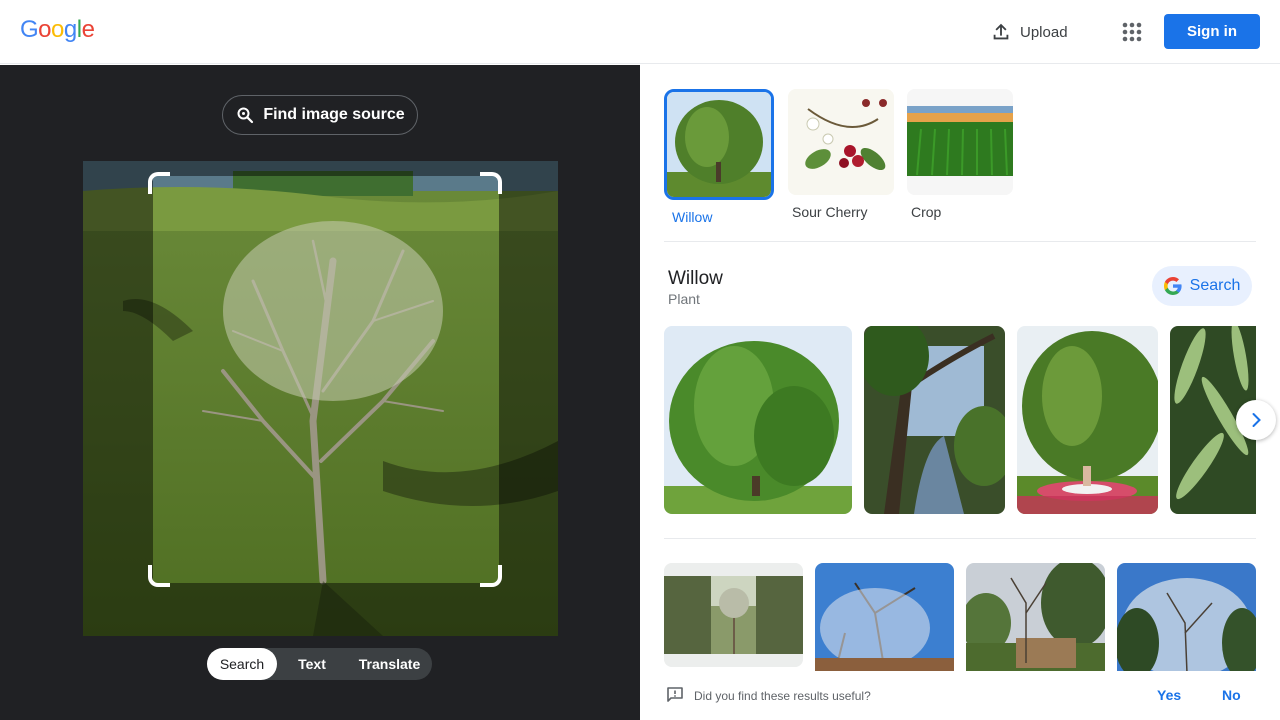 The width and height of the screenshot is (1280, 720). I want to click on apps-grid-icon, so click(1132, 32).